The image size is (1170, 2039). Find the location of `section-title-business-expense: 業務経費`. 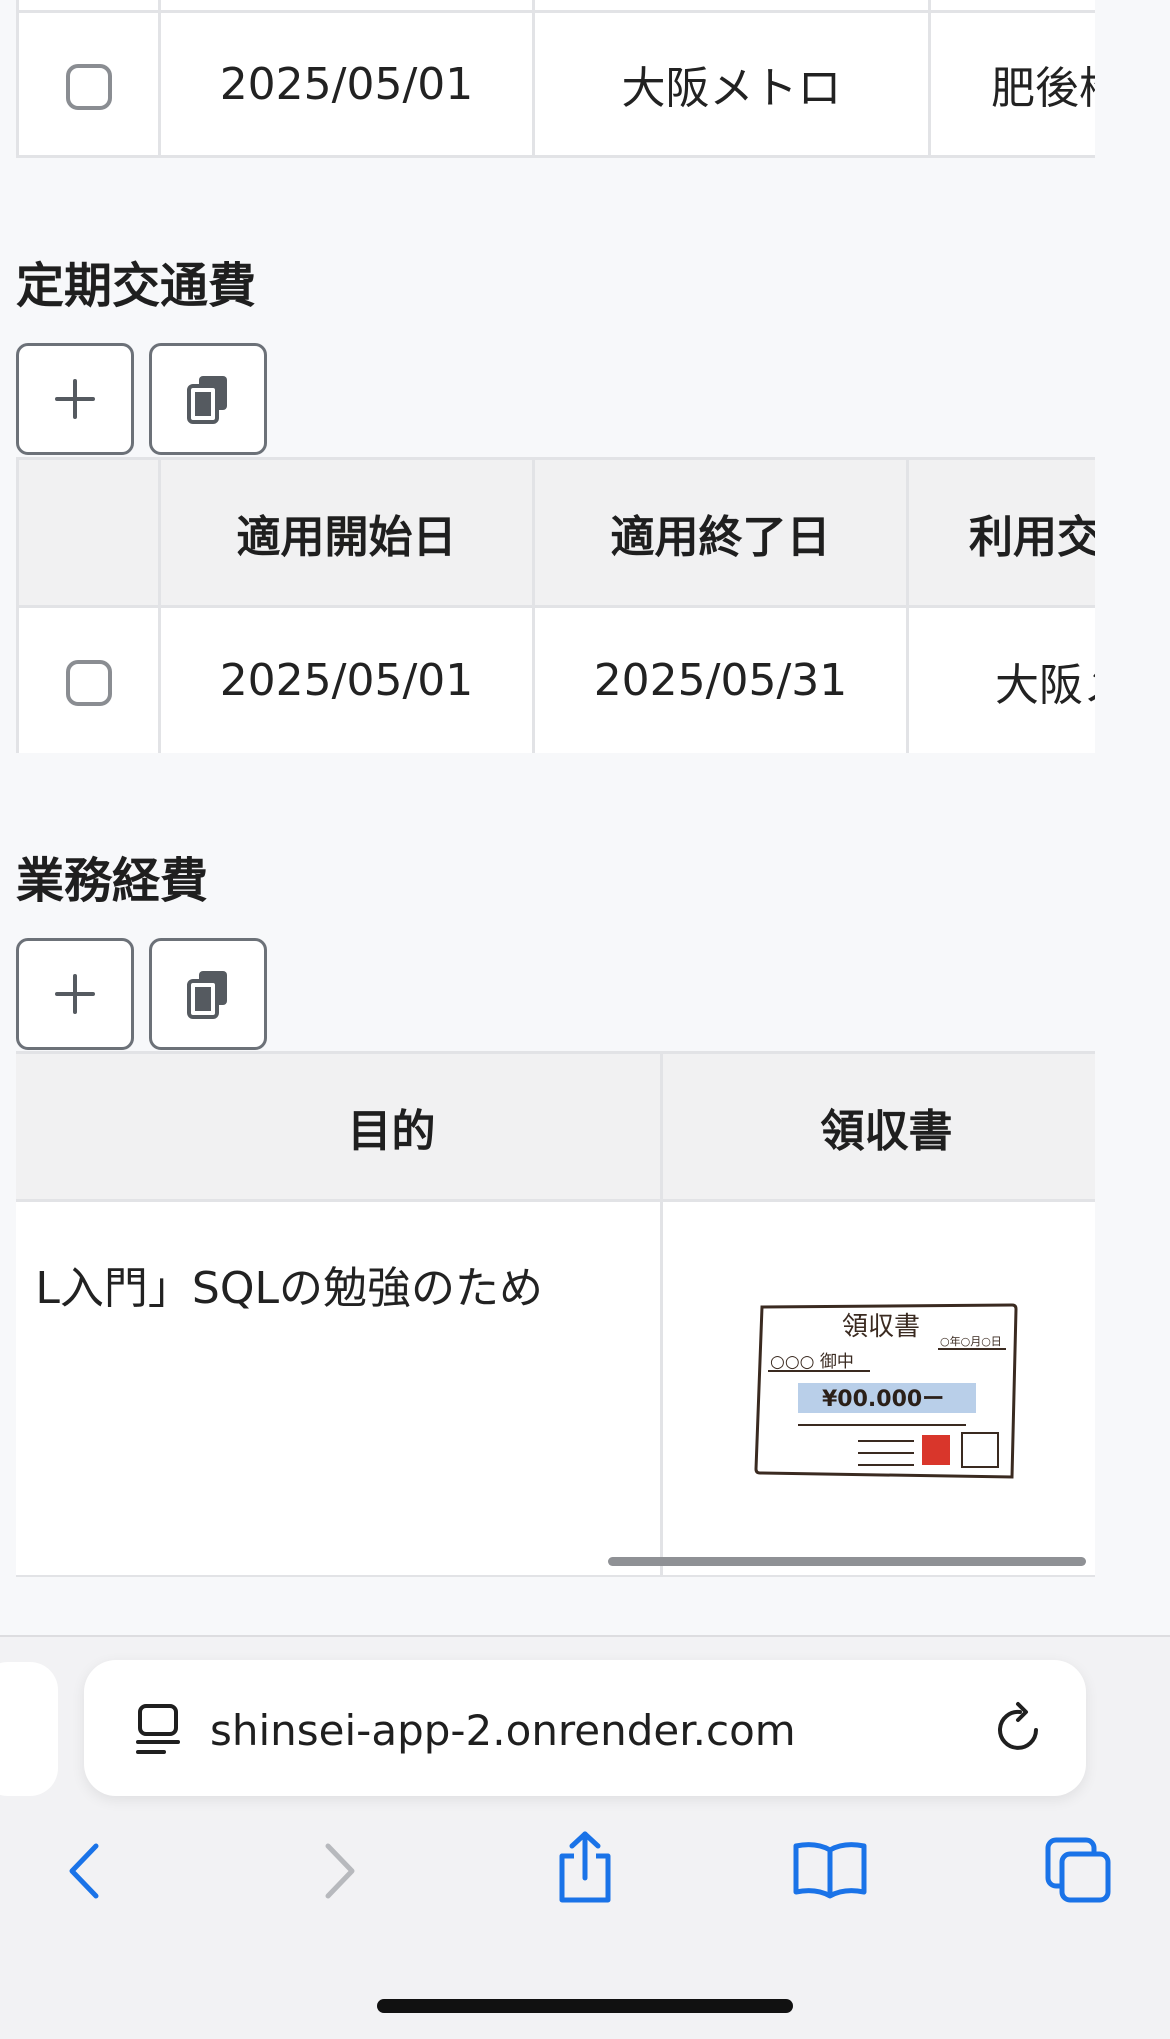

section-title-business-expense: 業務経費 is located at coordinates (112, 881).